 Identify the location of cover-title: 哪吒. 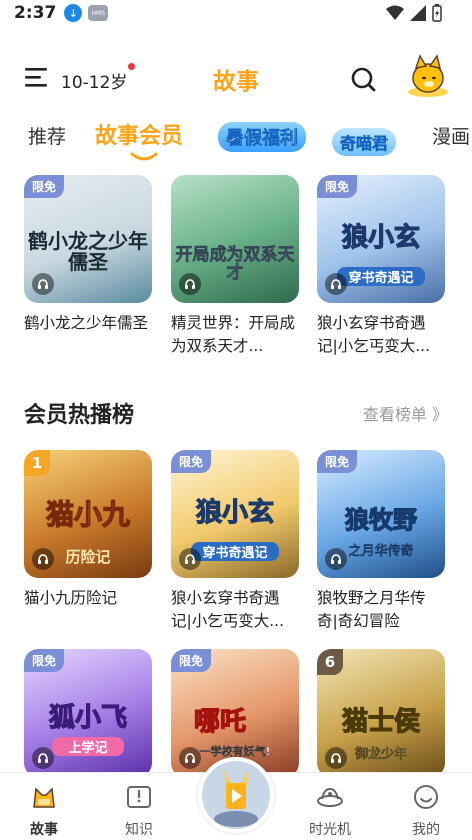
(219, 722).